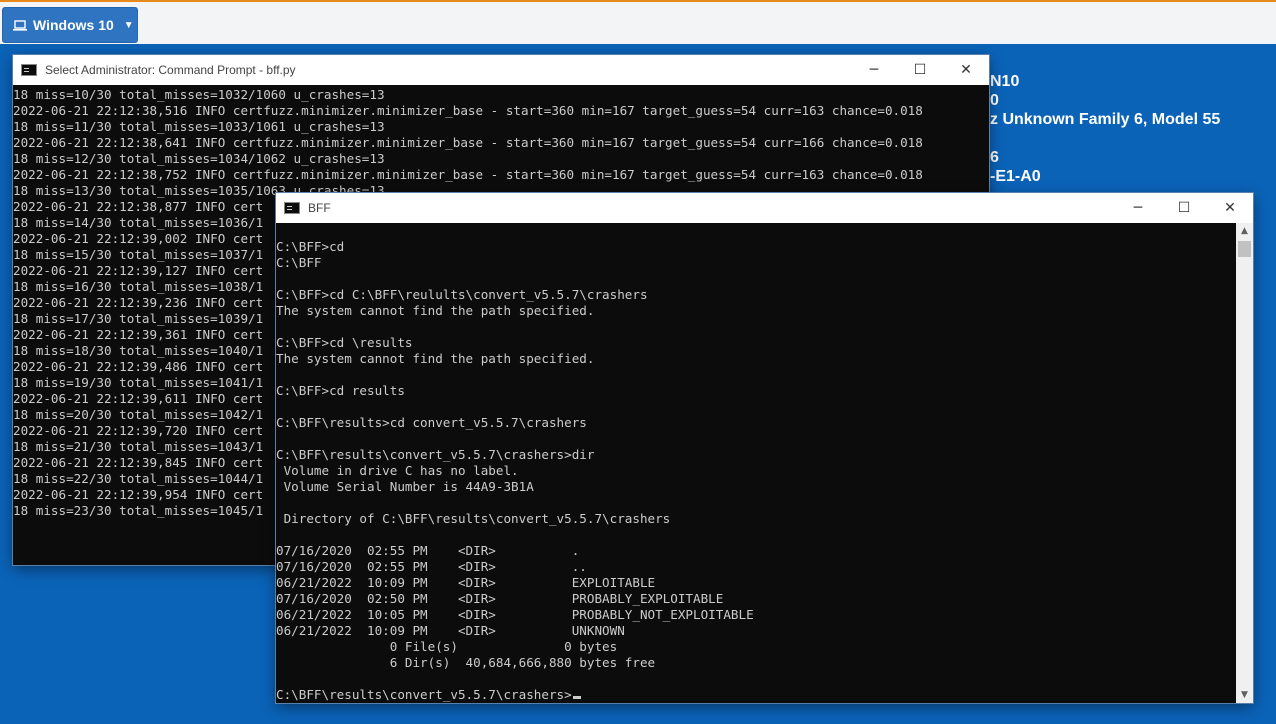  I want to click on bff-console-line: 6 Dir(s) 40,684,666,880 bytes free, so click(466, 662).